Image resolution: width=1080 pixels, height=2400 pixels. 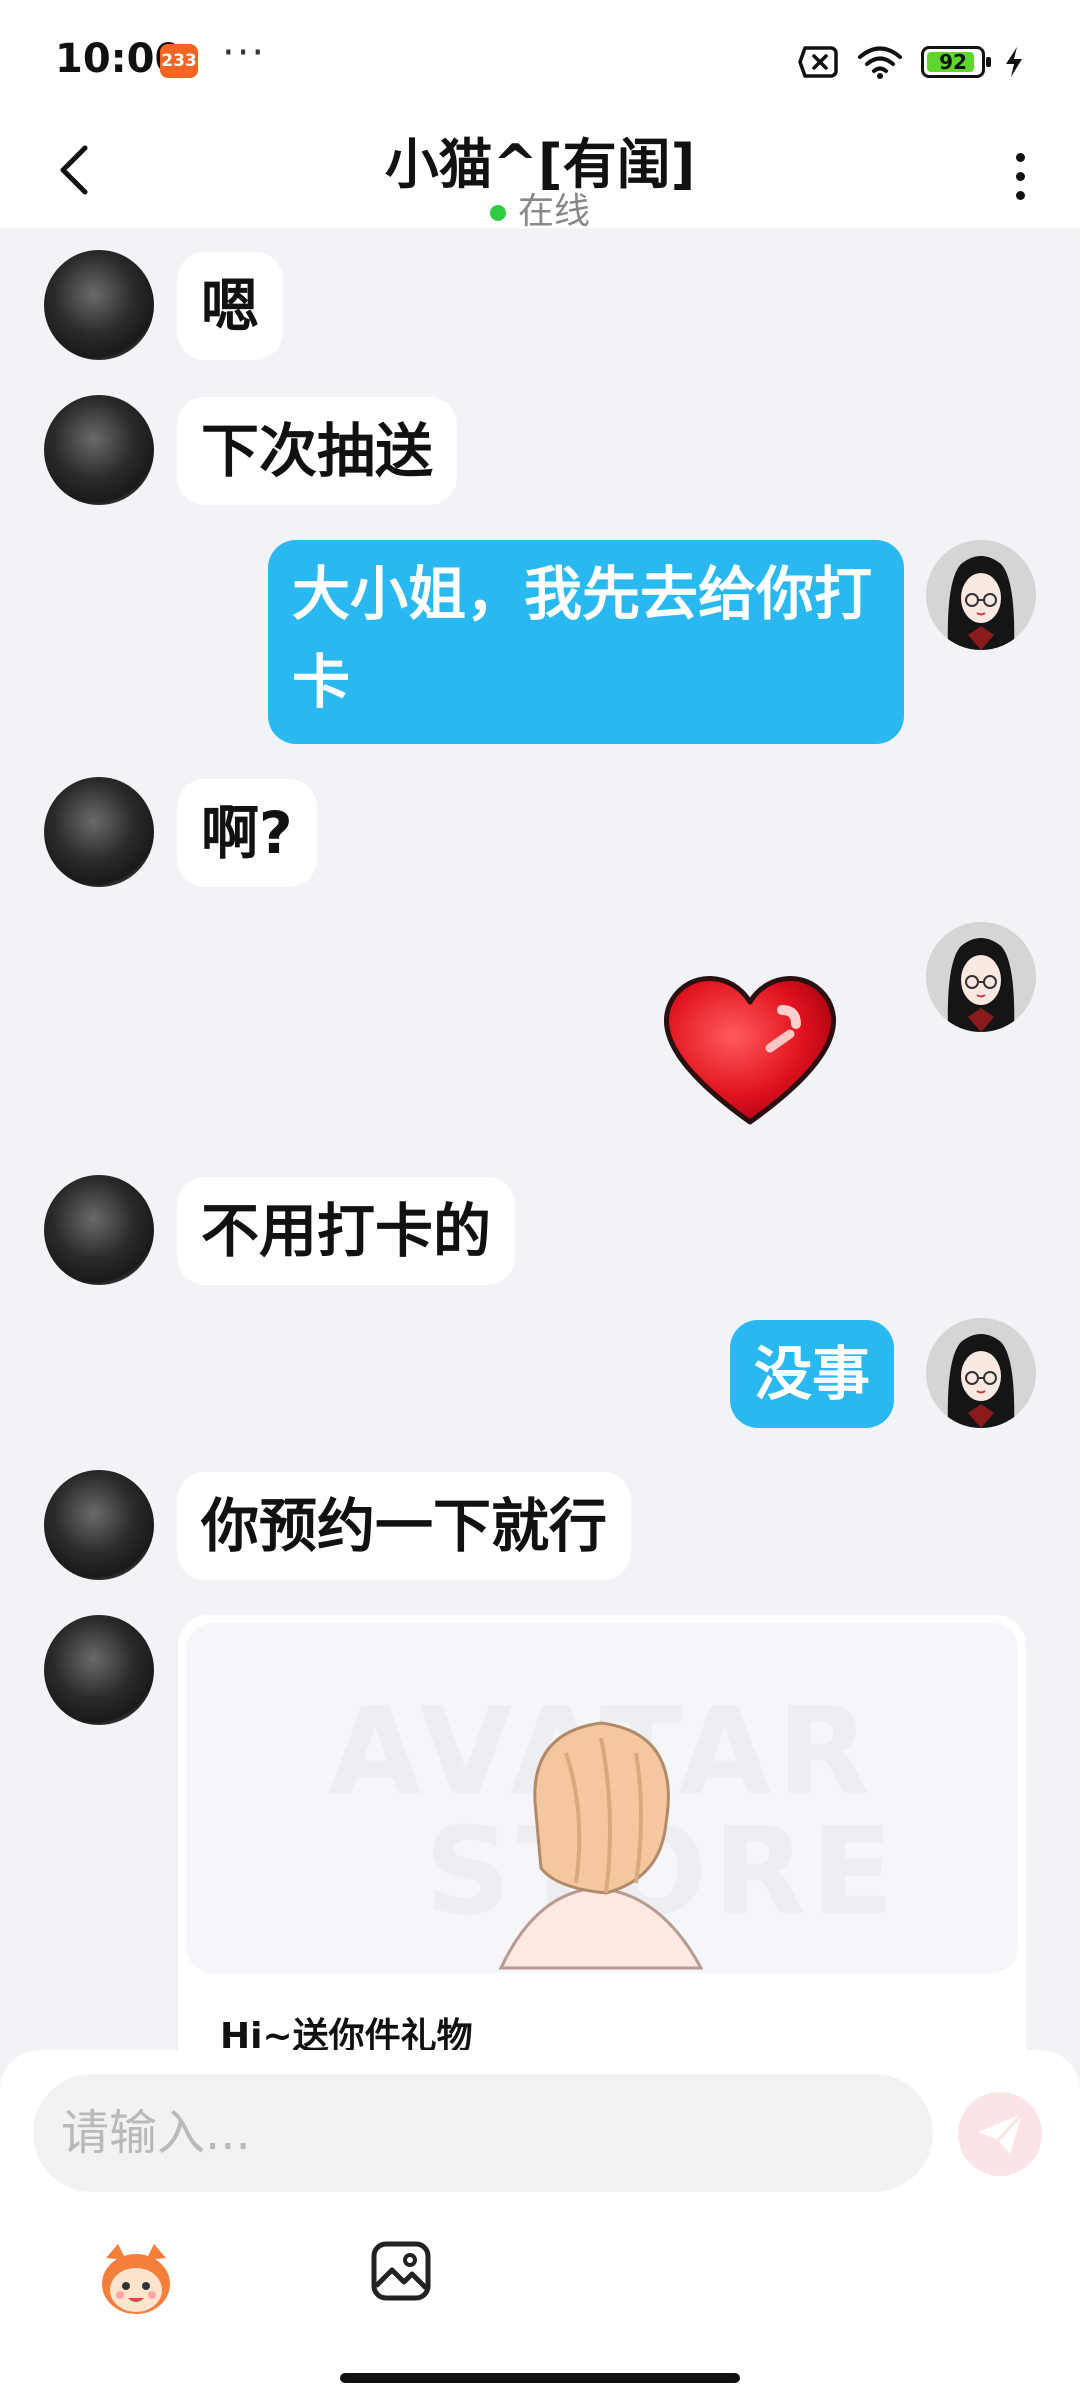 I want to click on status-icons: 92, so click(x=911, y=62).